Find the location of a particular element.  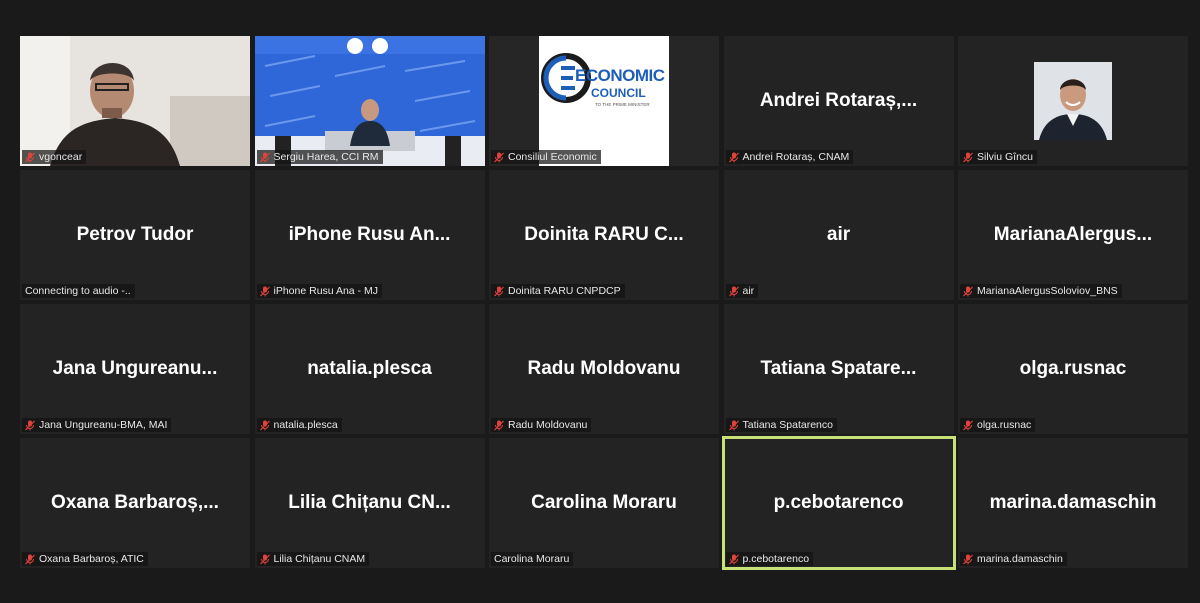

participant-display-name: marina.damaschin is located at coordinates (1073, 502).